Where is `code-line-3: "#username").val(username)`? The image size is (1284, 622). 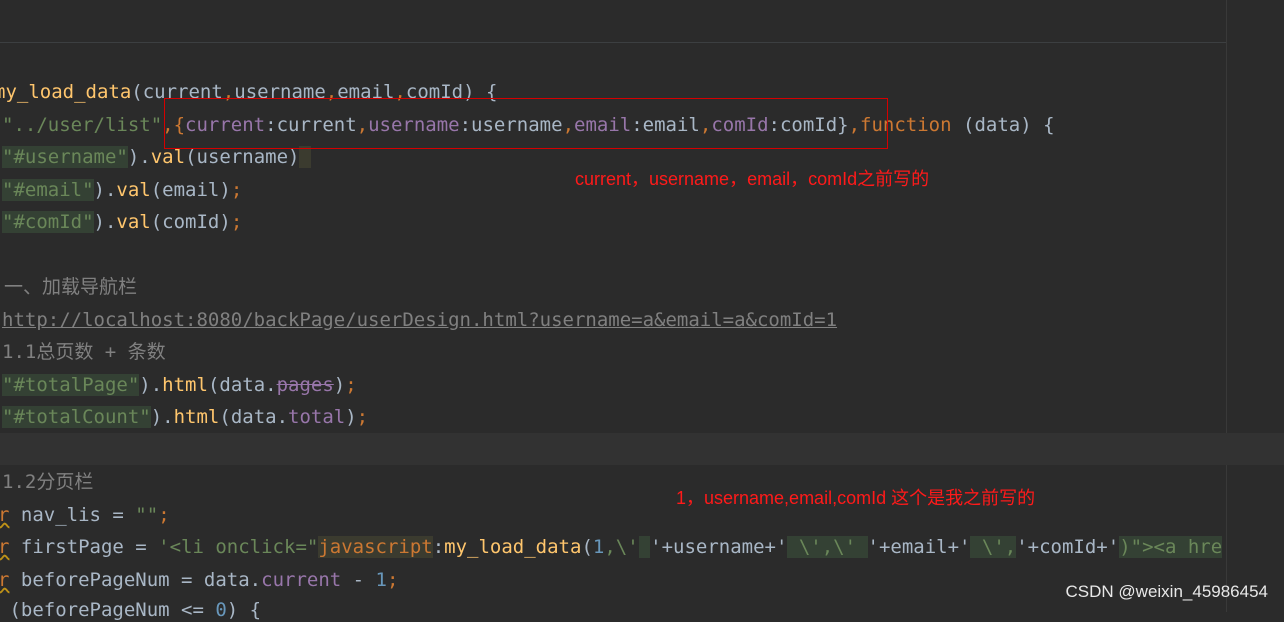
code-line-3: "#username").val(username) is located at coordinates (156, 157).